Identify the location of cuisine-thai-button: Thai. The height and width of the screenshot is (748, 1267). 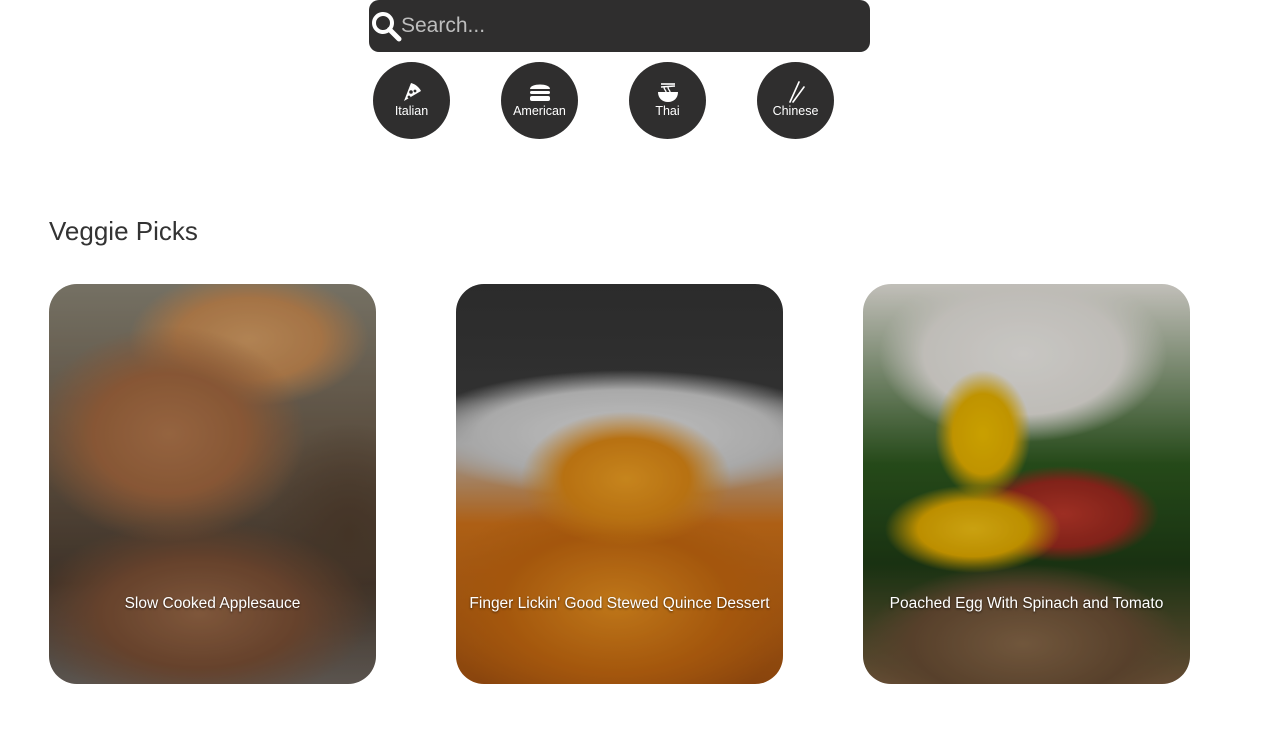
(667, 100).